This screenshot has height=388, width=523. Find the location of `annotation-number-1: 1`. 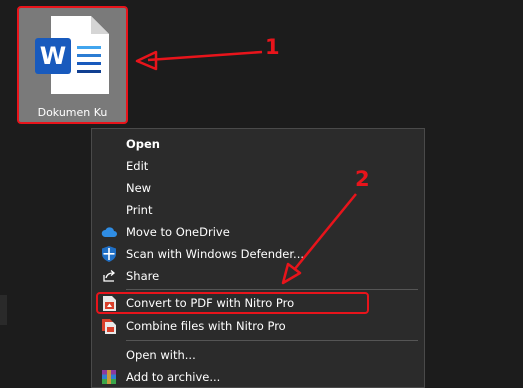

annotation-number-1: 1 is located at coordinates (272, 47).